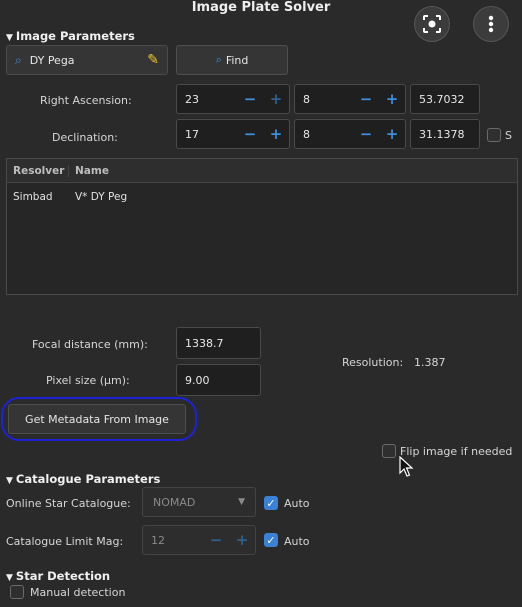  What do you see at coordinates (88, 380) in the screenshot?
I see `pixel-size-label: Pixel size (µm):` at bounding box center [88, 380].